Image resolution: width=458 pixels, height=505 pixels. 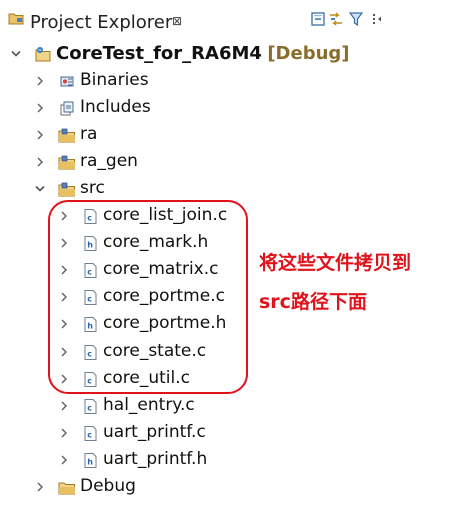 I want to click on tree-item-label: hal_entry.c, so click(x=149, y=404).